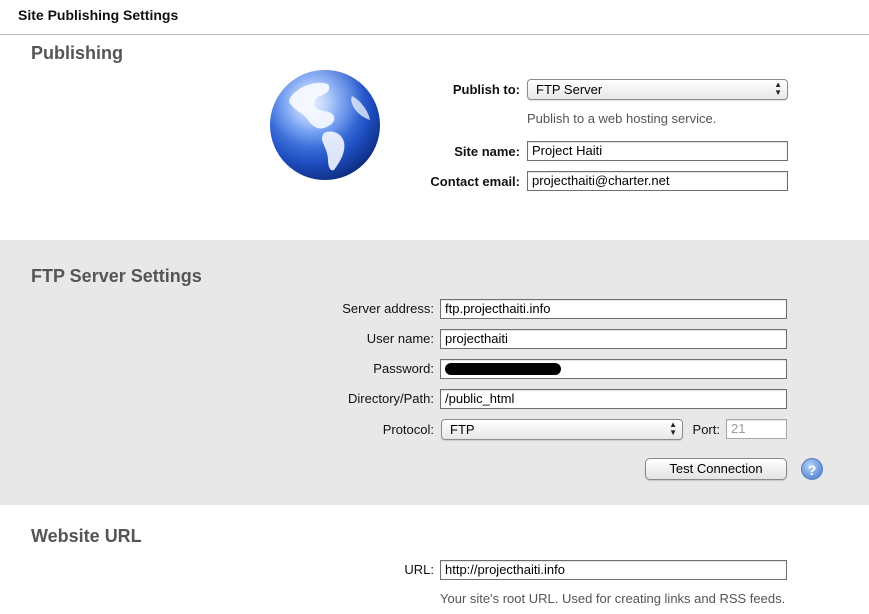  I want to click on protocol-label: Protocol:, so click(408, 429).